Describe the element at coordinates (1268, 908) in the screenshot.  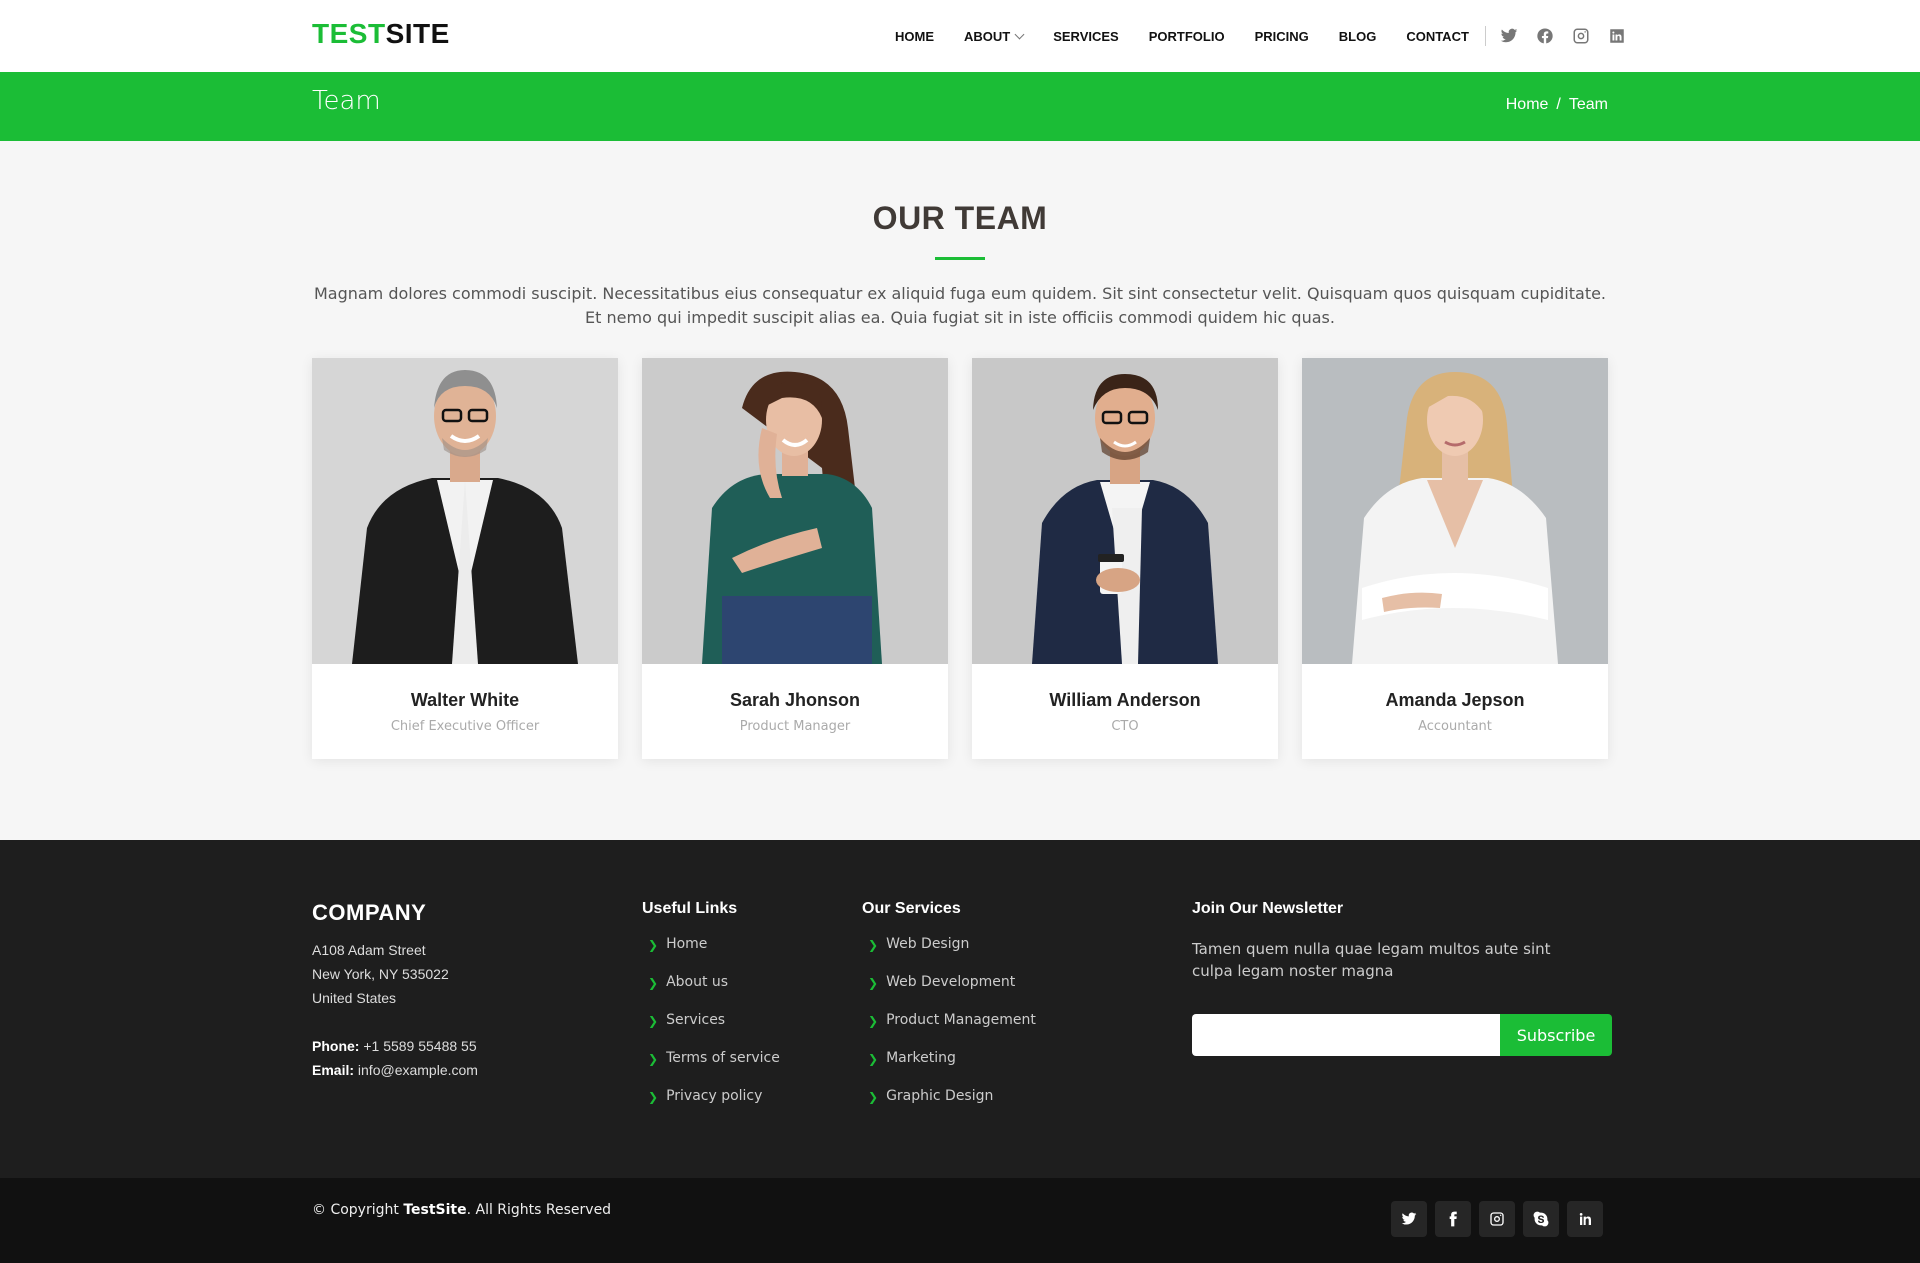
I see `newsletter-title: Join Our Newsletter` at that location.